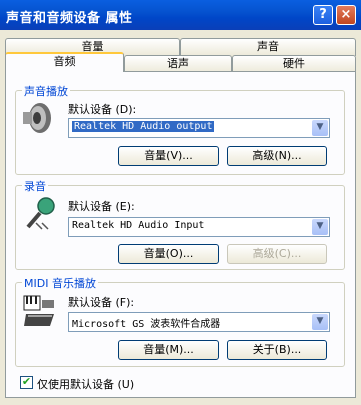 Image resolution: width=361 pixels, height=405 pixels. I want to click on default-only-checkbox: ✔, so click(26, 382).